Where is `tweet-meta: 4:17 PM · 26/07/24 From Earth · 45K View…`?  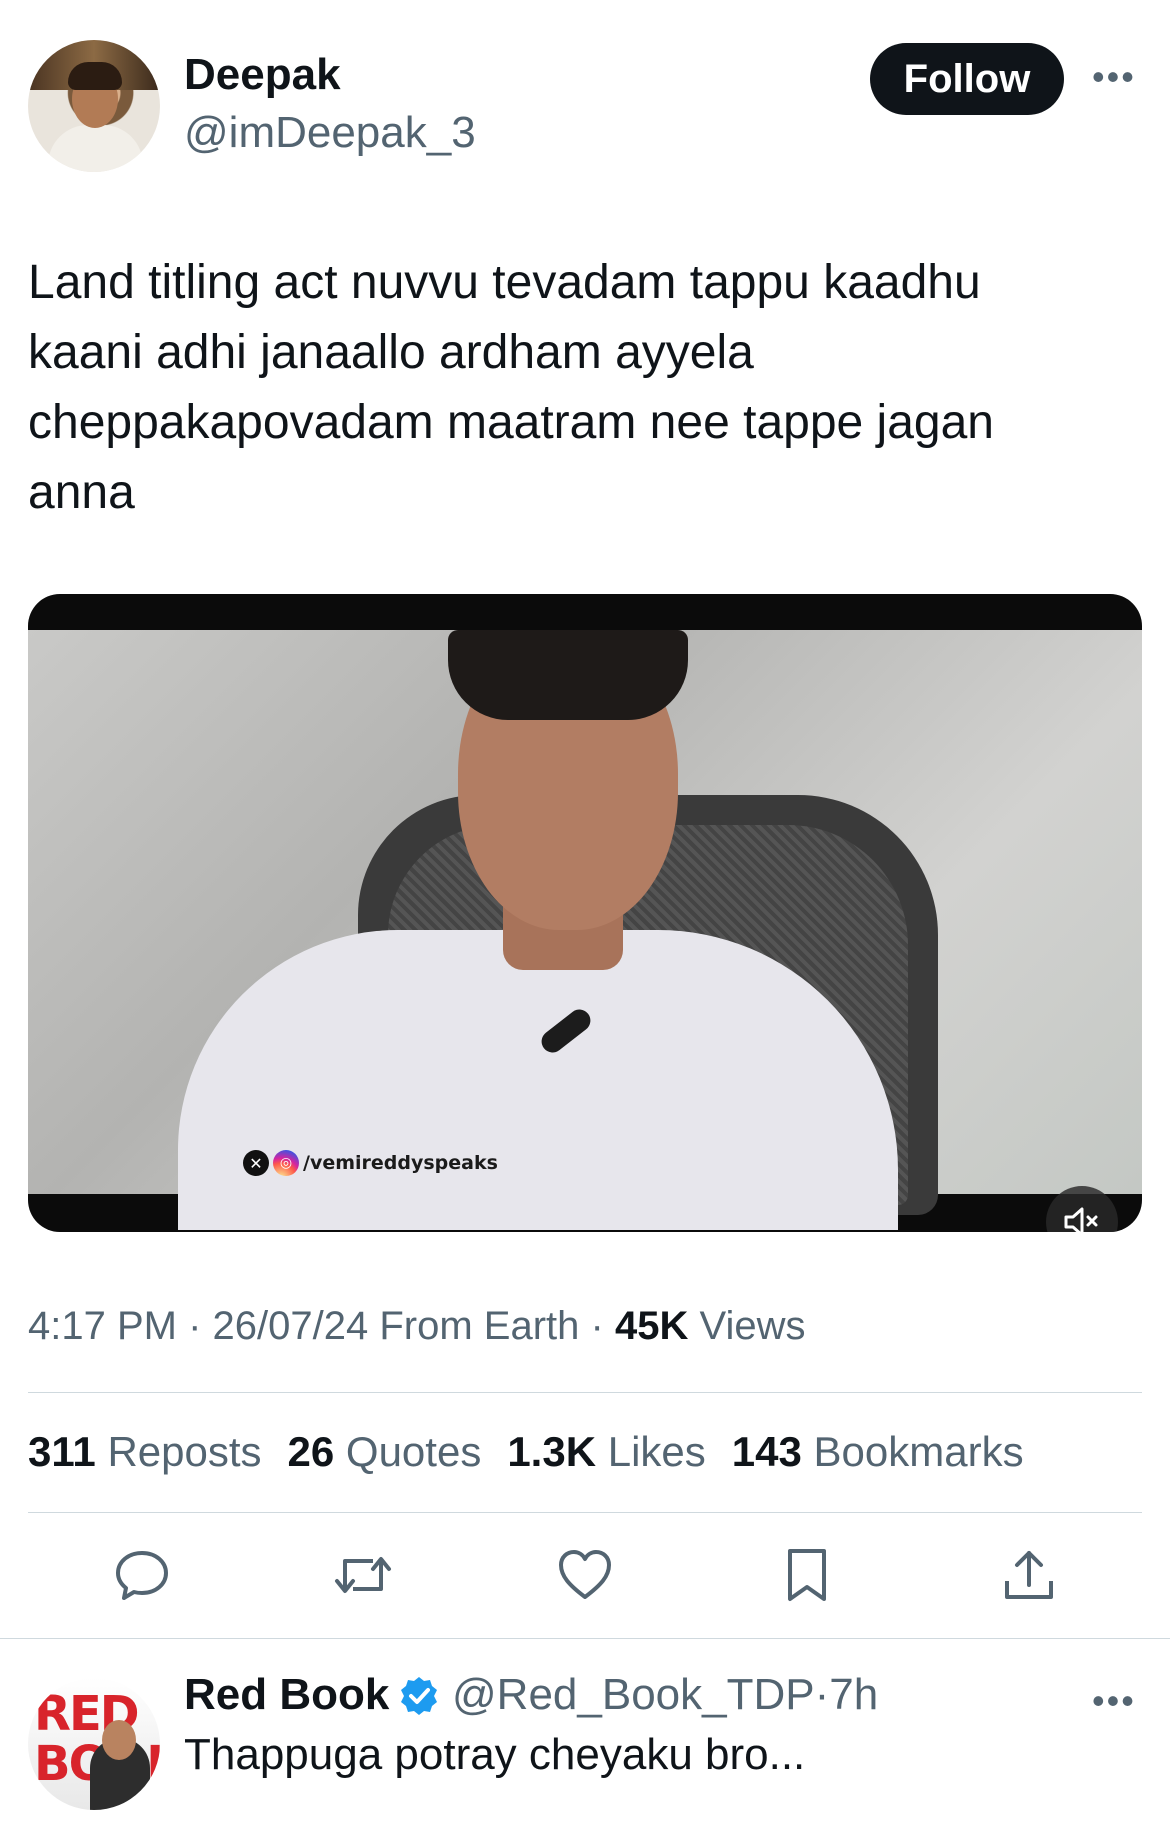
tweet-meta: 4:17 PM · 26/07/24 From Earth · 45K View… is located at coordinates (417, 1326).